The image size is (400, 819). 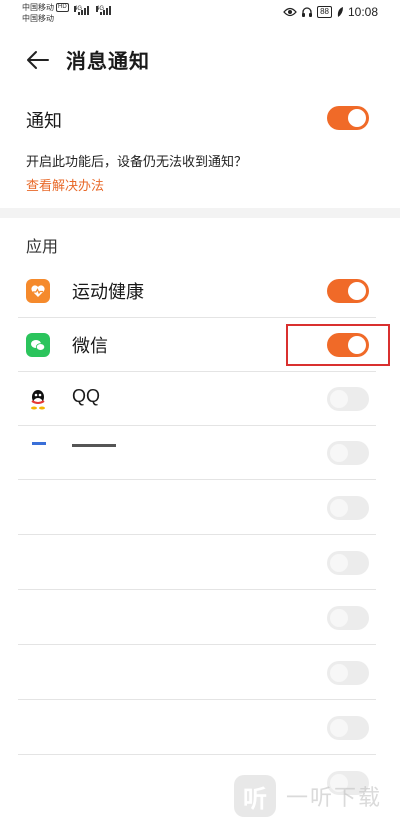 I want to click on app-label: QQ, so click(x=86, y=396).